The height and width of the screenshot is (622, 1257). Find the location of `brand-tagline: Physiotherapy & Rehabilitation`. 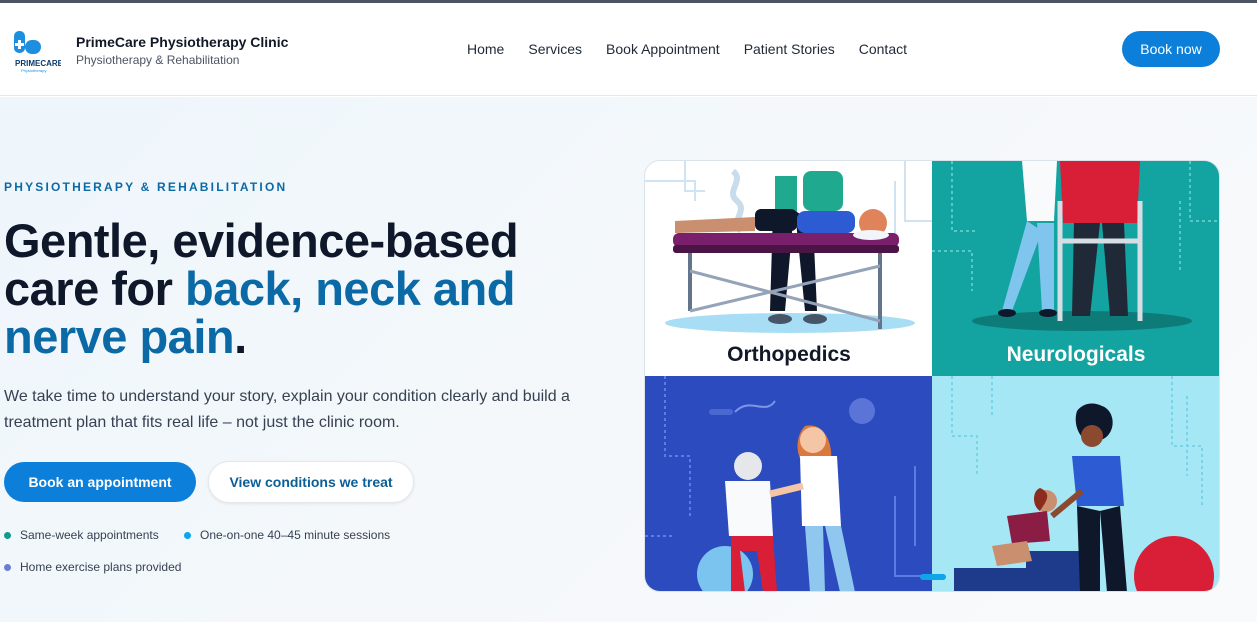

brand-tagline: Physiotherapy & Rehabilitation is located at coordinates (158, 60).